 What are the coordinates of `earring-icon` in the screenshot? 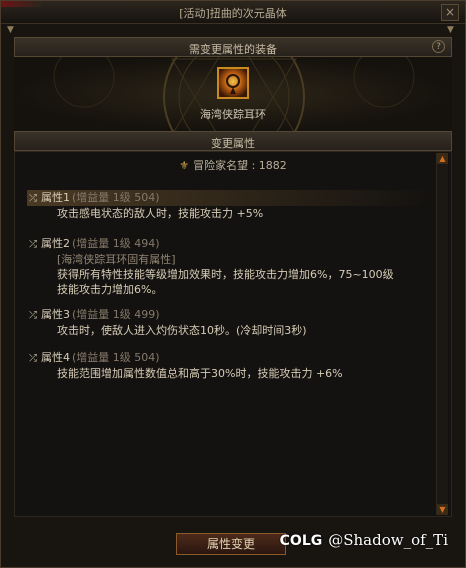 It's located at (233, 83).